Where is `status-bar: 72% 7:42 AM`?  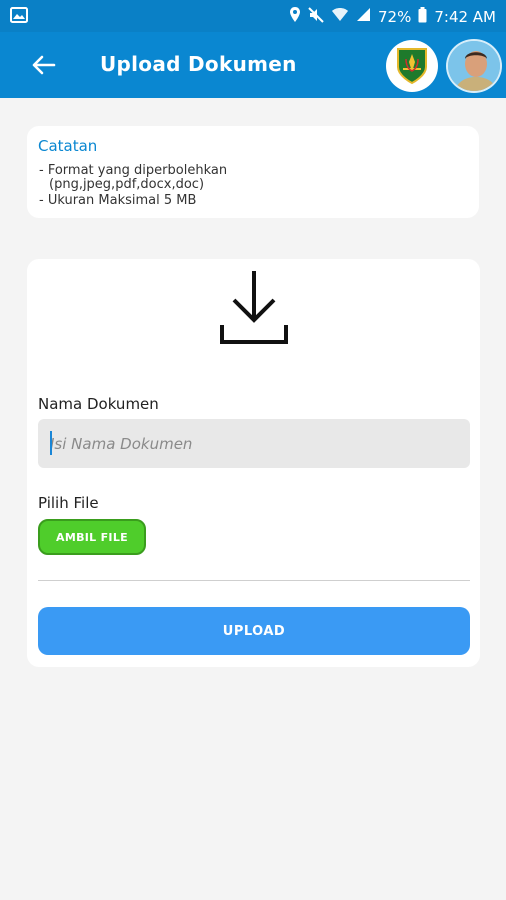
status-bar: 72% 7:42 AM is located at coordinates (253, 16).